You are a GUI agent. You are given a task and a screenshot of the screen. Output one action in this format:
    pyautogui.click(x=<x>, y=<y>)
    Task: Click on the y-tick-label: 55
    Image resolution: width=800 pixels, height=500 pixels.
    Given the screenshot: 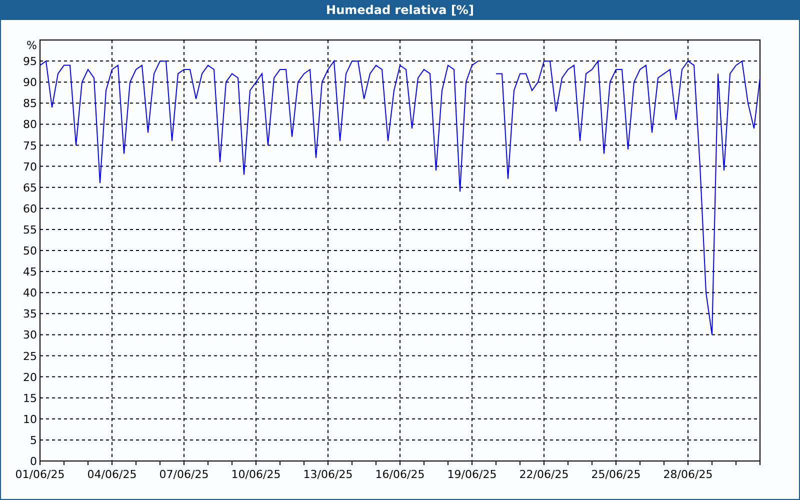 What is the action you would take?
    pyautogui.click(x=30, y=229)
    